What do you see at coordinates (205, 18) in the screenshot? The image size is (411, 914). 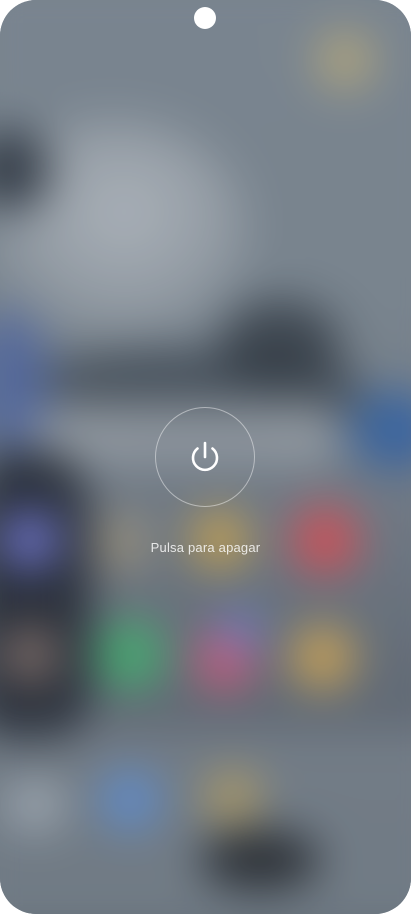 I see `camera-cutout` at bounding box center [205, 18].